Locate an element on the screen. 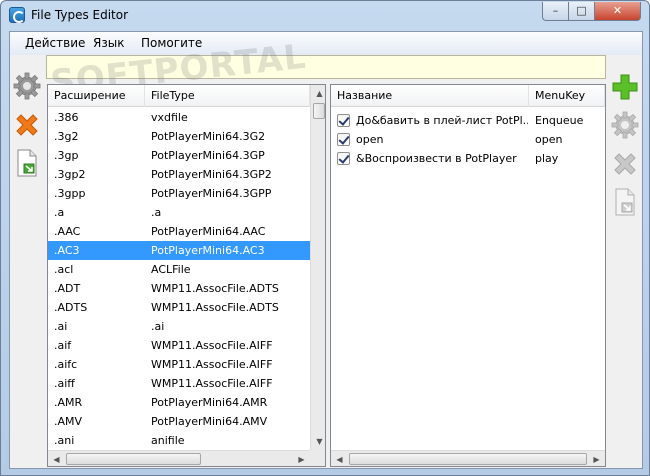 This screenshot has width=650, height=476. table-row: .a .a is located at coordinates (179, 212).